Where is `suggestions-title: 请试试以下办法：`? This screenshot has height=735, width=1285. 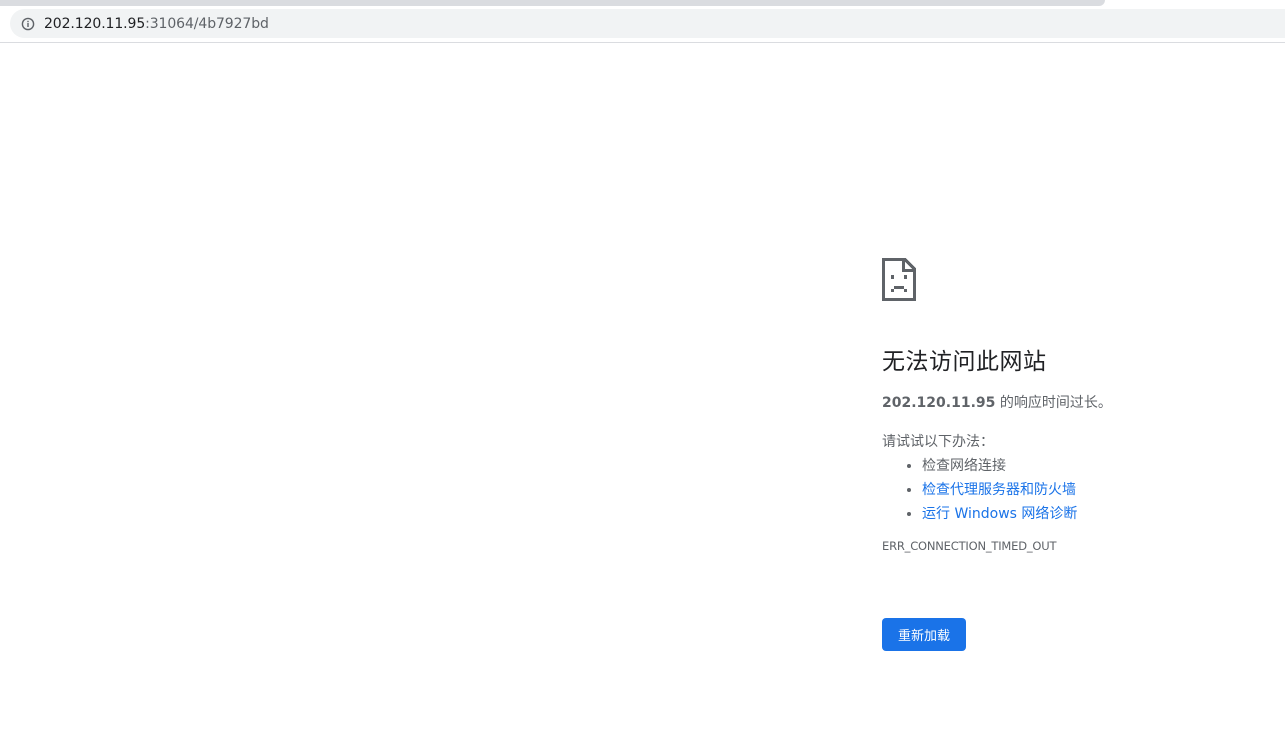 suggestions-title: 请试试以下办法： is located at coordinates (938, 442).